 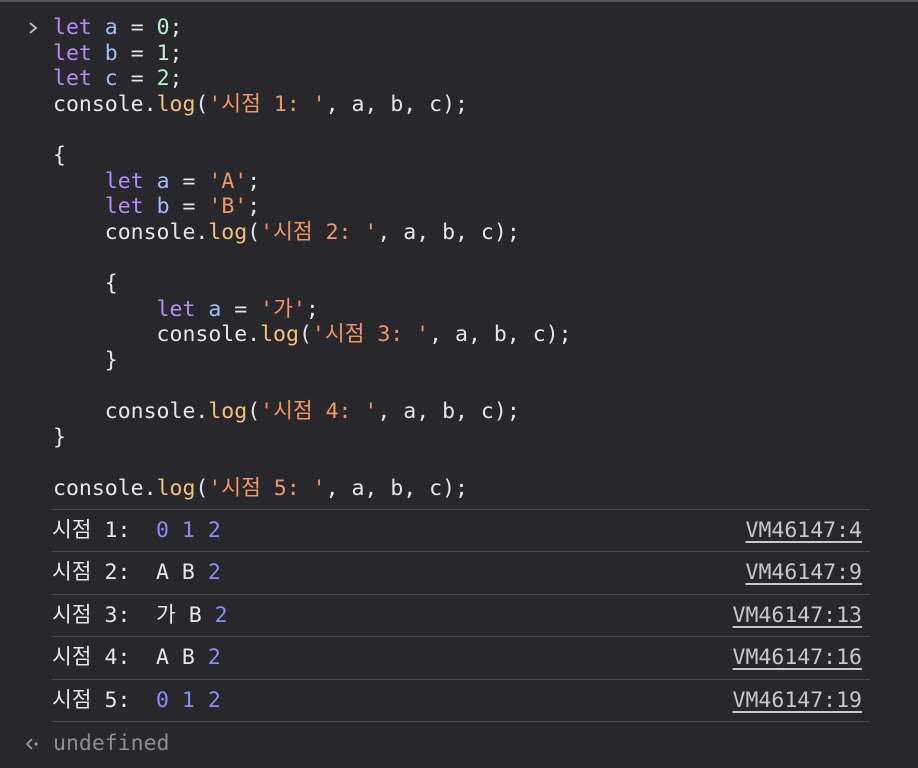 I want to click on code-token: {, so click(x=85, y=283).